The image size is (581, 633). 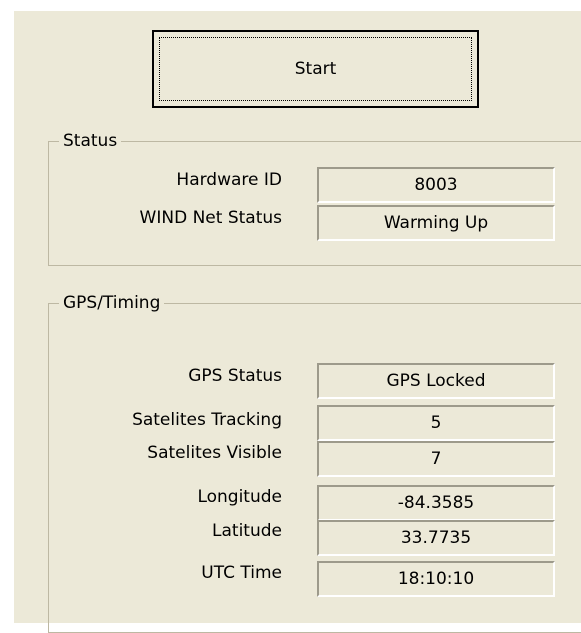 What do you see at coordinates (235, 376) in the screenshot?
I see `gps-status-label: GPS Status` at bounding box center [235, 376].